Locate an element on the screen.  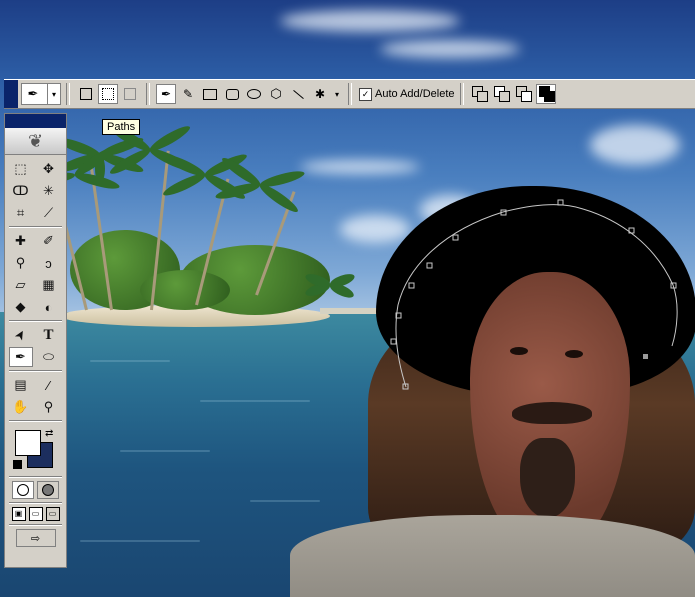
hand-tool: ✋ is located at coordinates (21, 407).